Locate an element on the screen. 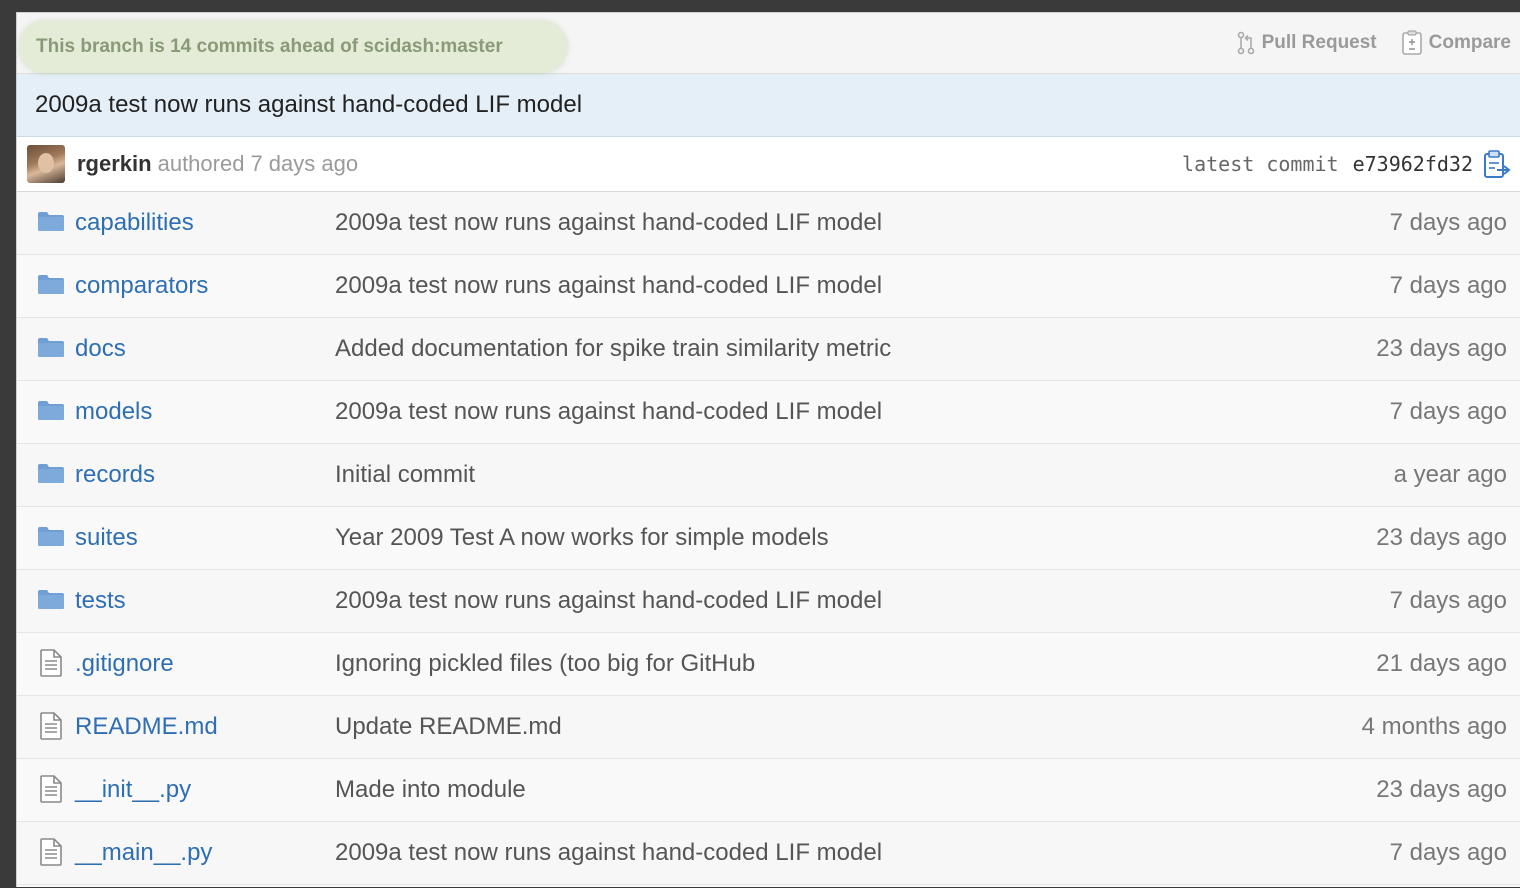 The image size is (1520, 888). clipboard-icon is located at coordinates (1497, 167).